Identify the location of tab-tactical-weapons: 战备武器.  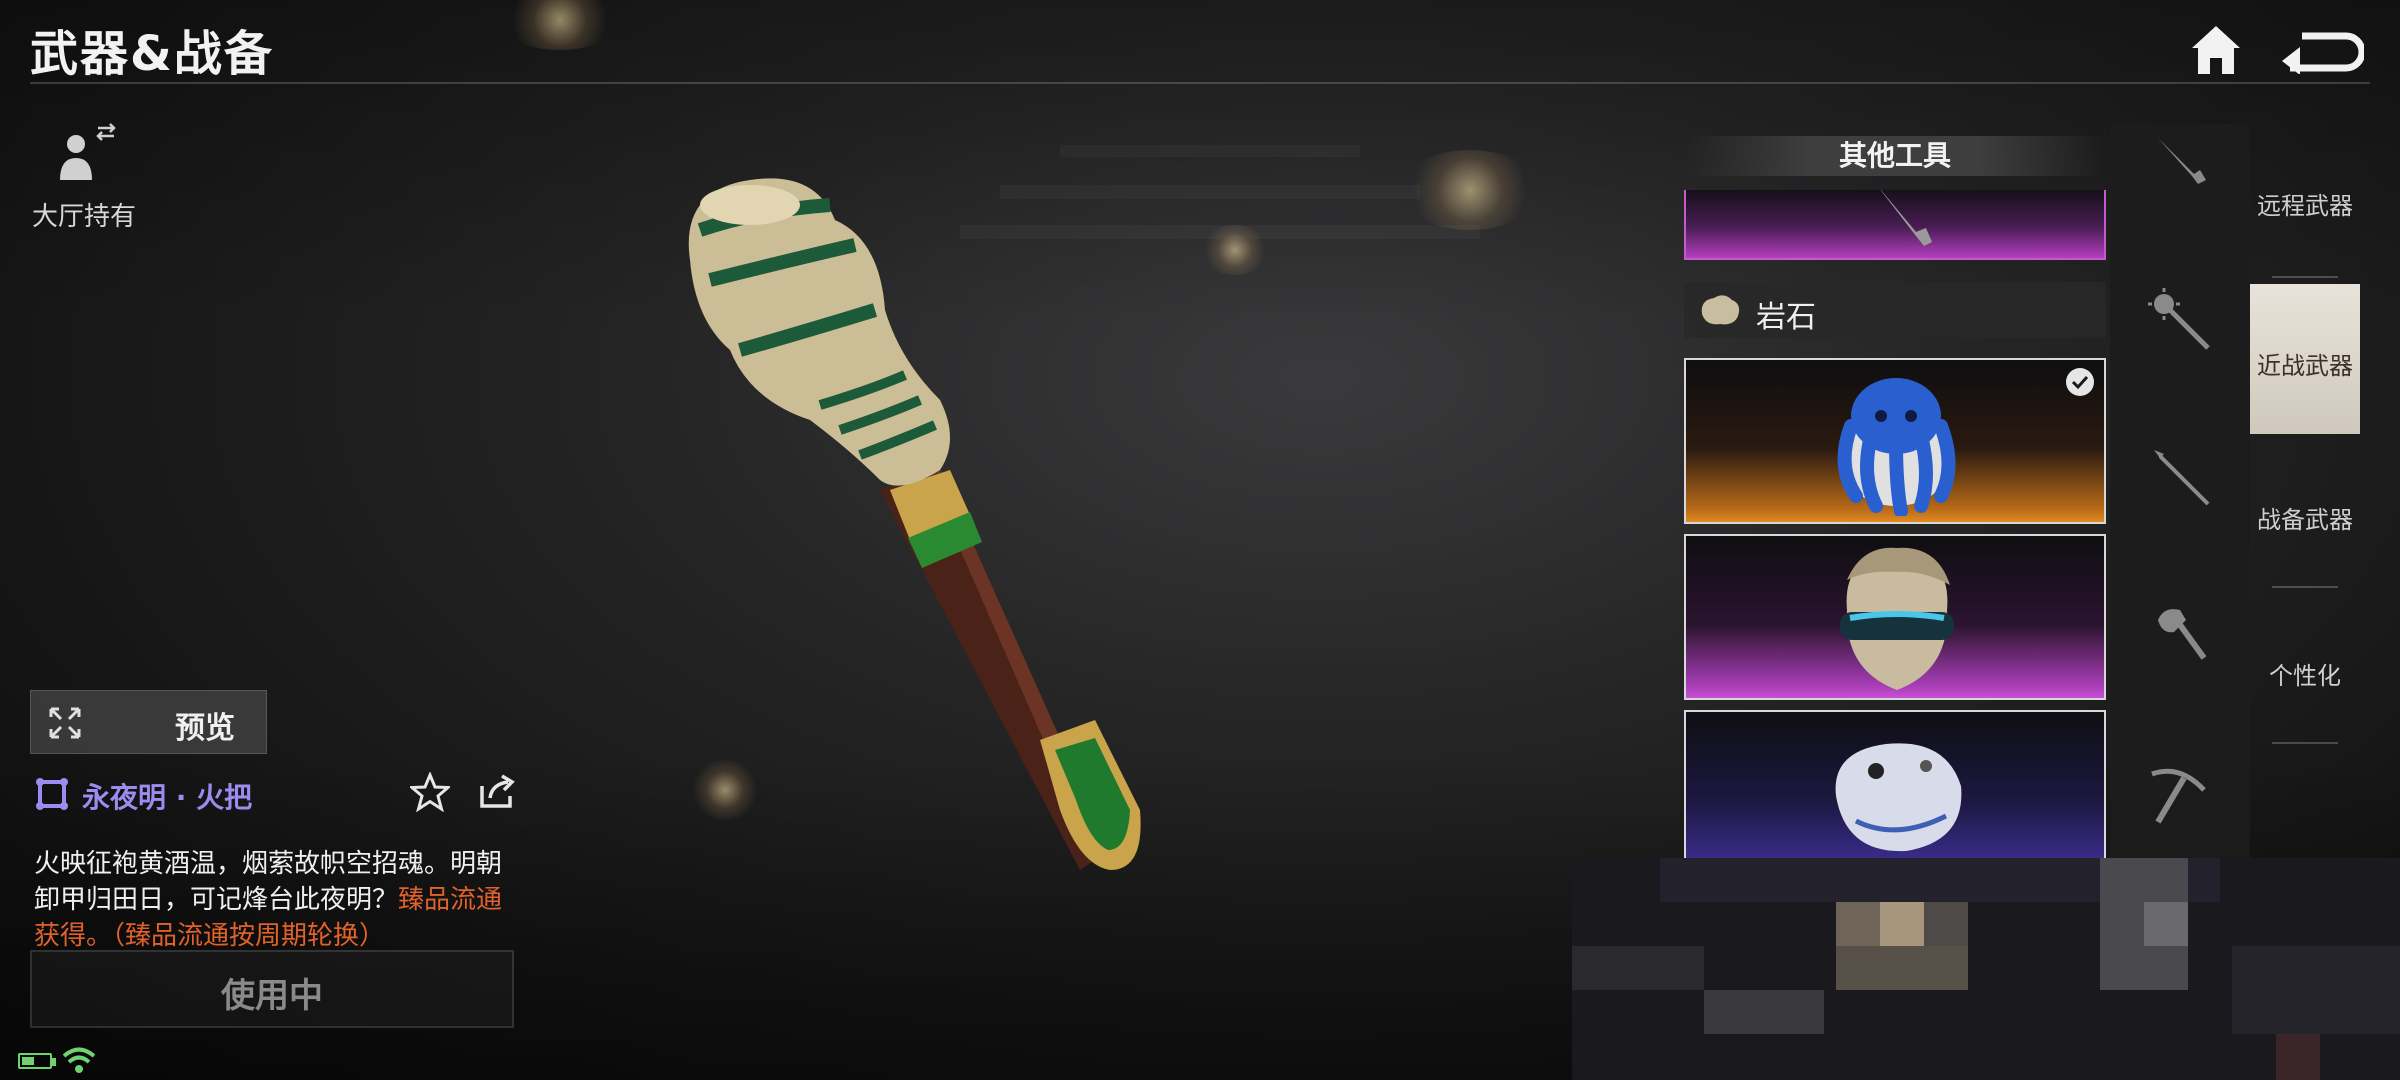
(2305, 517).